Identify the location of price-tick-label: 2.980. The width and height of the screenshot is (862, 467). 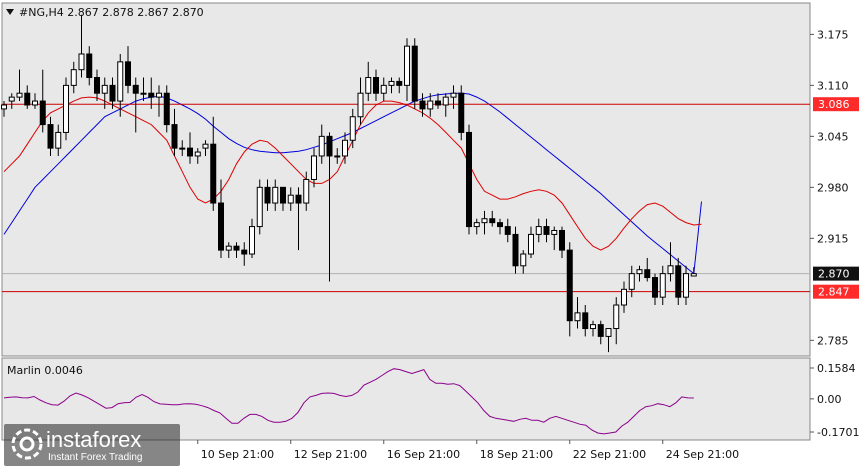
(833, 187).